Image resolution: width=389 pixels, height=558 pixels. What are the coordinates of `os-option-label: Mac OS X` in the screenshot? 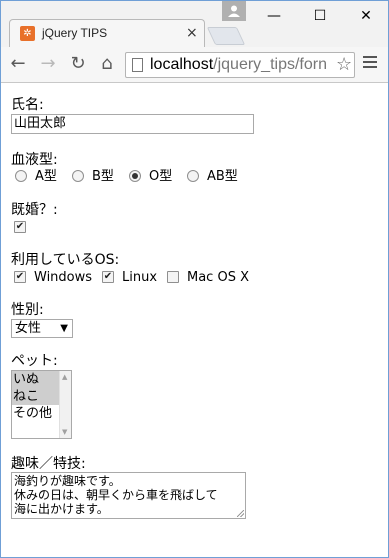 It's located at (218, 277).